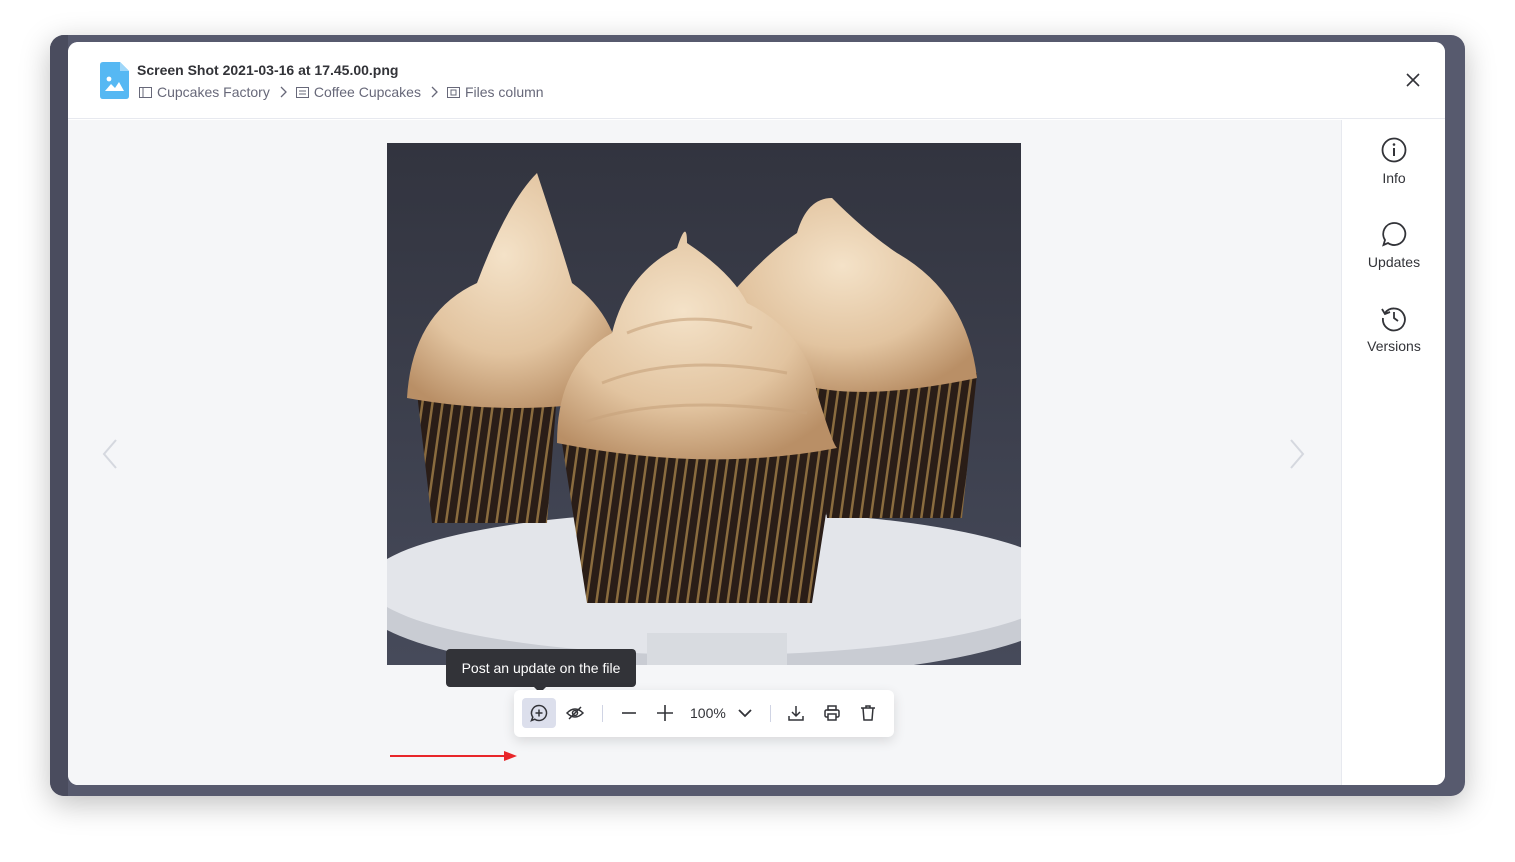 This screenshot has width=1515, height=862. I want to click on next-file-icon, so click(1297, 454).